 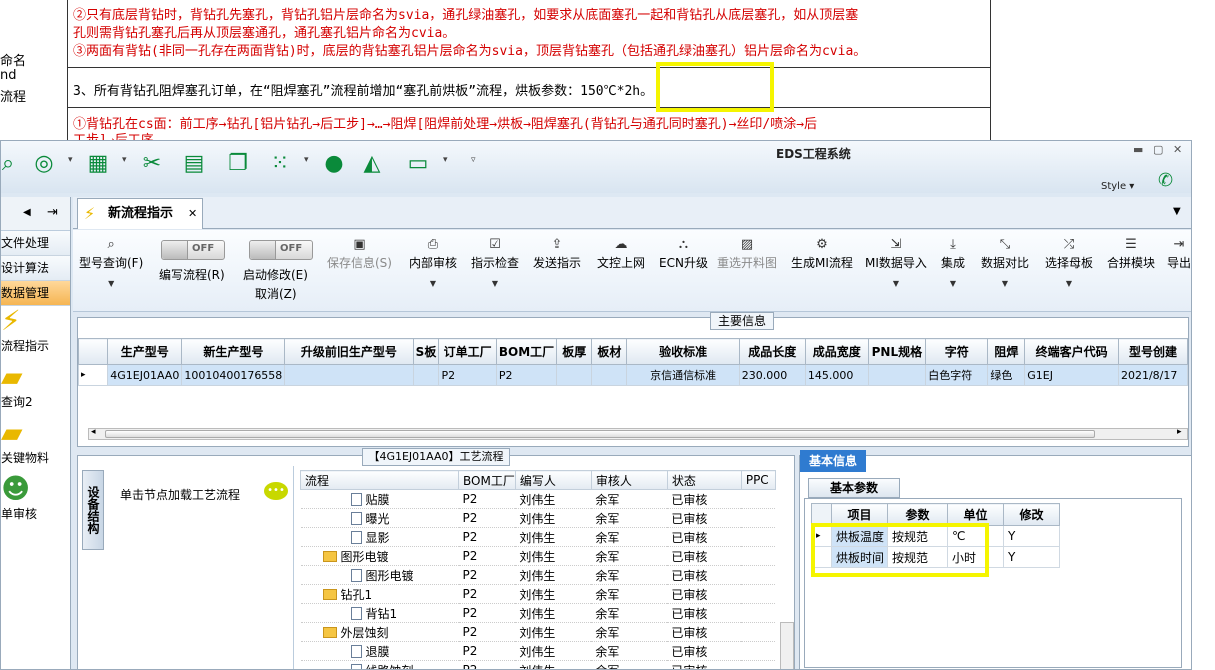 What do you see at coordinates (629, 480) in the screenshot?
I see `column-header: 审核人` at bounding box center [629, 480].